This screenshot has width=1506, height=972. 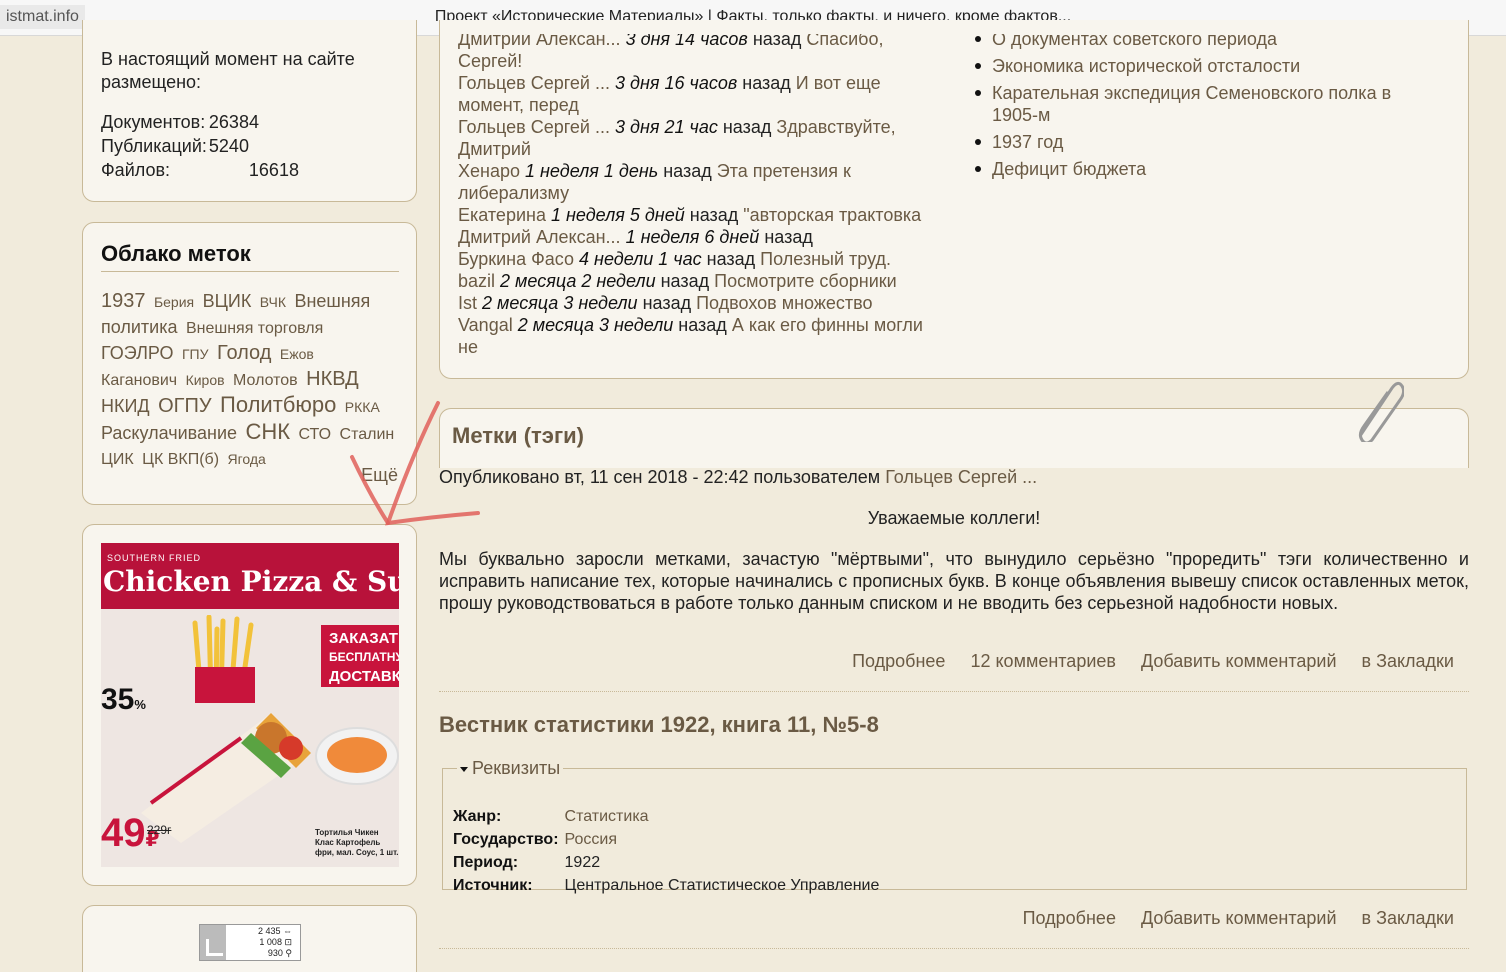 I want to click on requisite-key: Жанр:, so click(x=477, y=816).